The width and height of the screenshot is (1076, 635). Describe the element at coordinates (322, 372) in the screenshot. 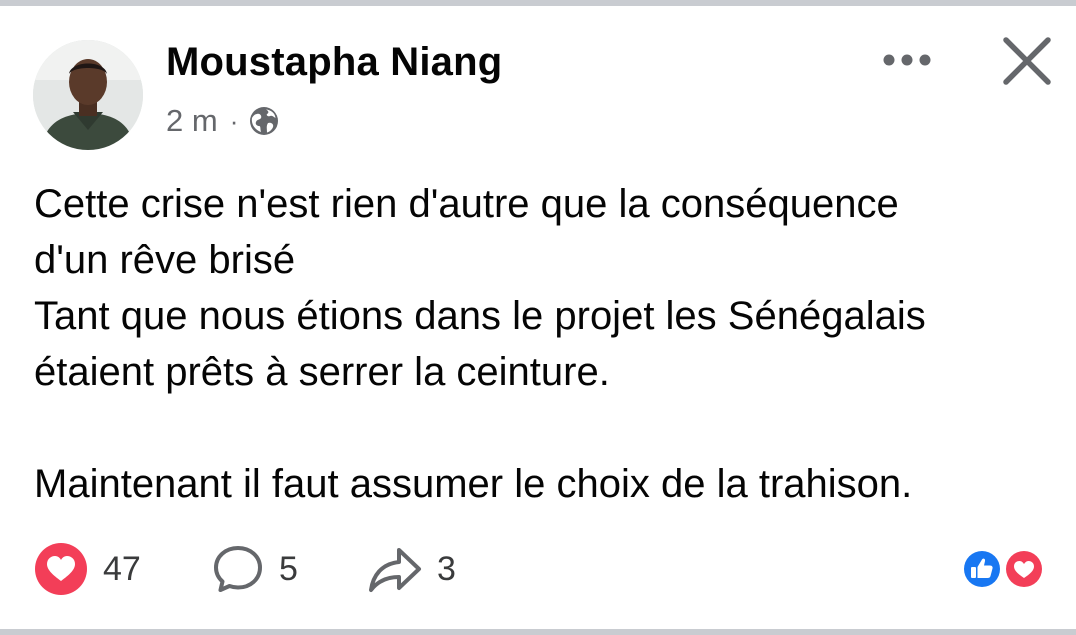

I see `post-text-line: étaient prêts à serrer la ceinture.` at that location.